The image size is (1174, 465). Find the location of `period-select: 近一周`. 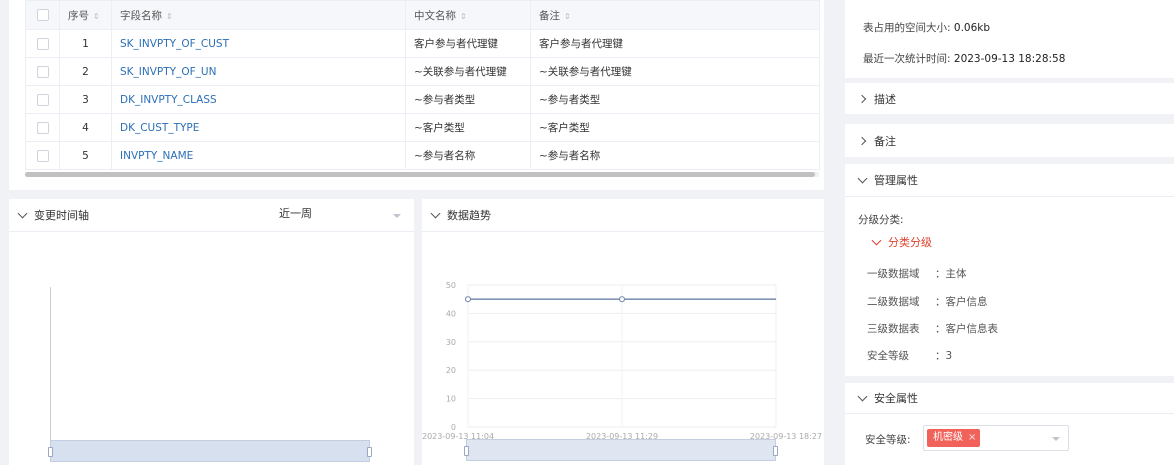

period-select: 近一周 is located at coordinates (343, 216).